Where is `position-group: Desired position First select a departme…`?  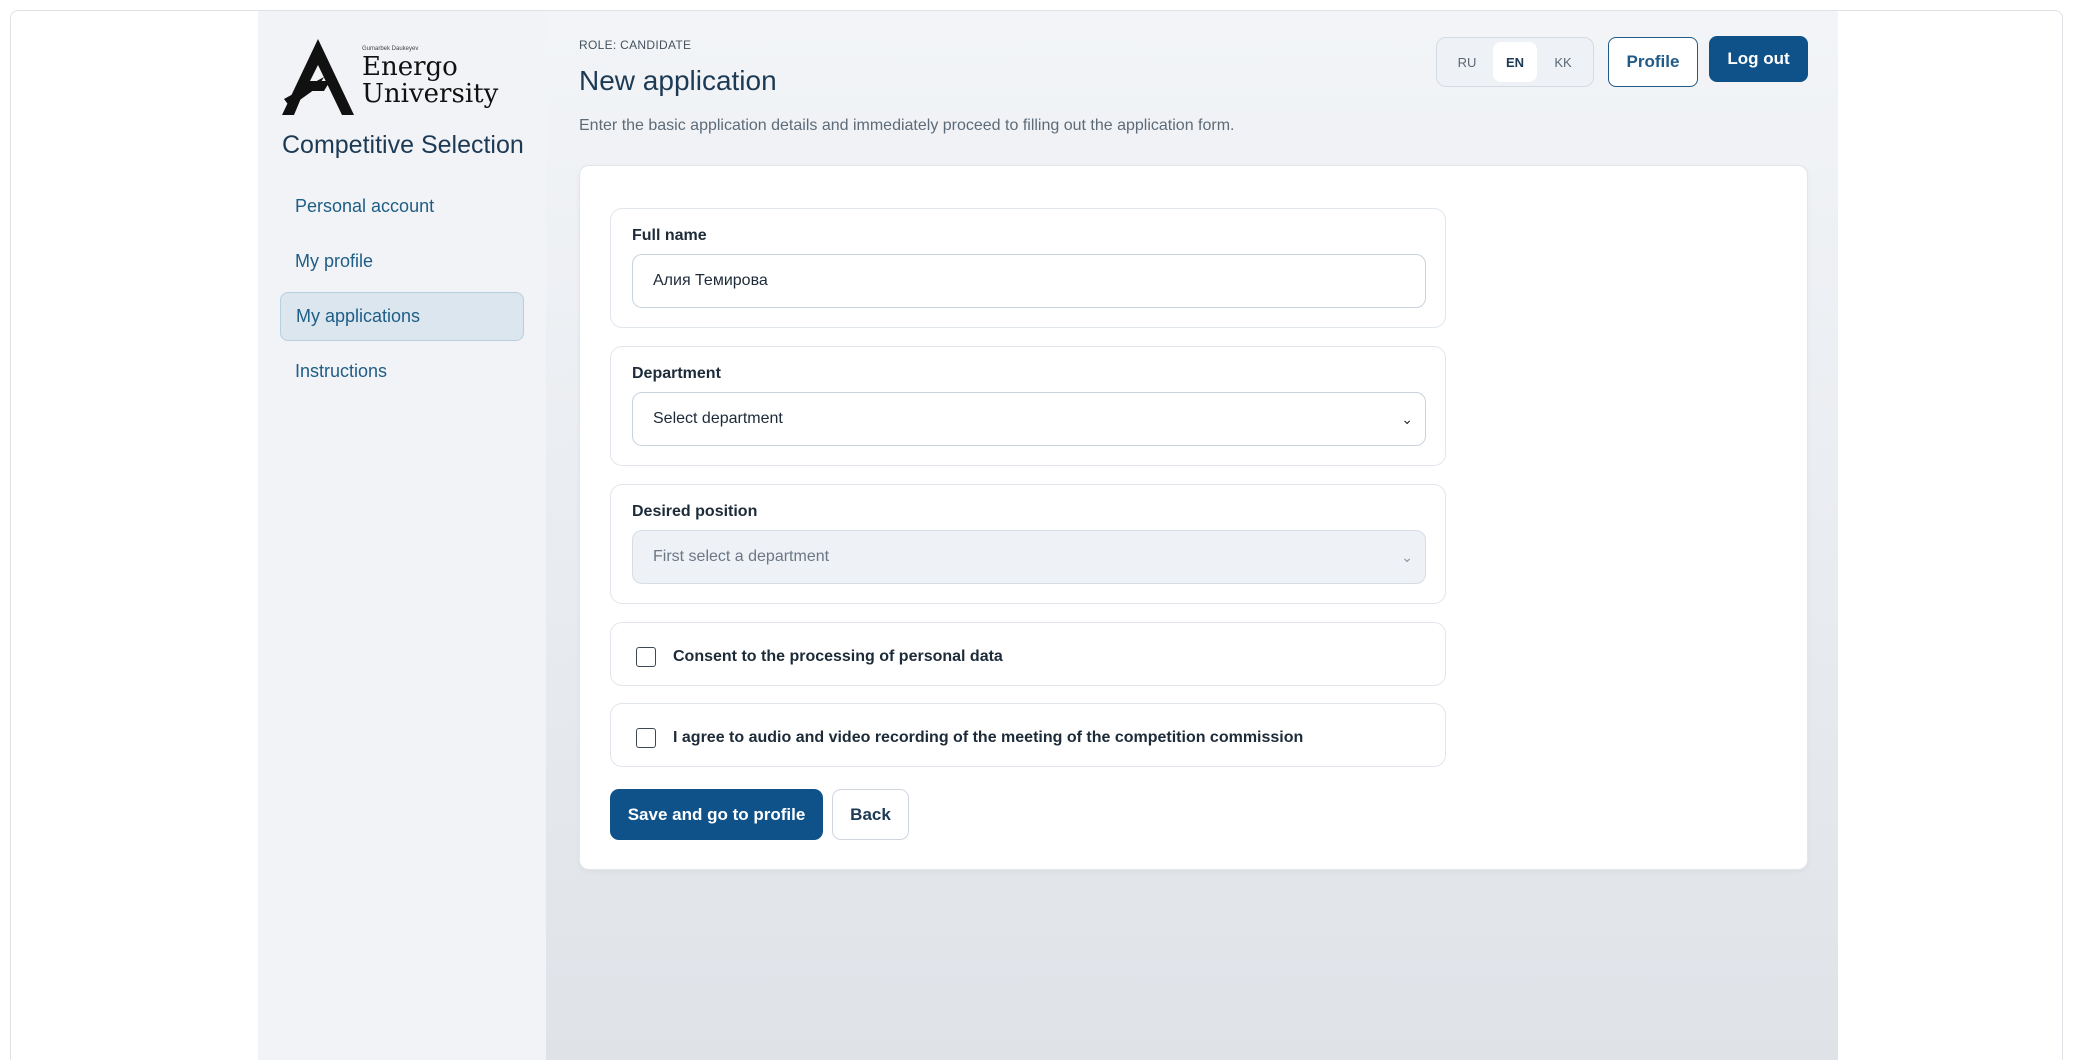
position-group: Desired position First select a departme… is located at coordinates (1028, 544).